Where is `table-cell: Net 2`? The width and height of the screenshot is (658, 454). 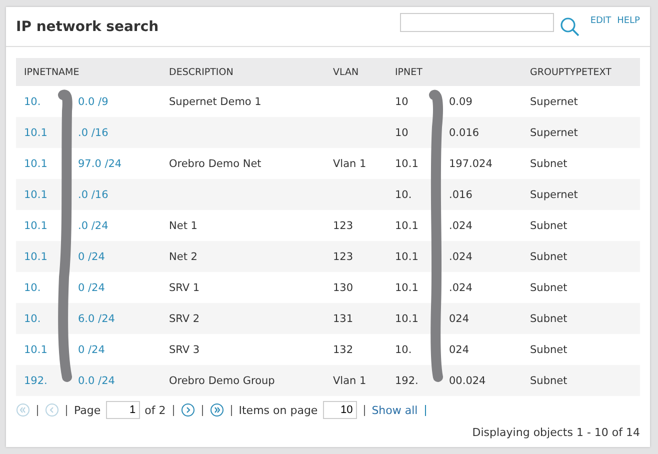
table-cell: Net 2 is located at coordinates (183, 256).